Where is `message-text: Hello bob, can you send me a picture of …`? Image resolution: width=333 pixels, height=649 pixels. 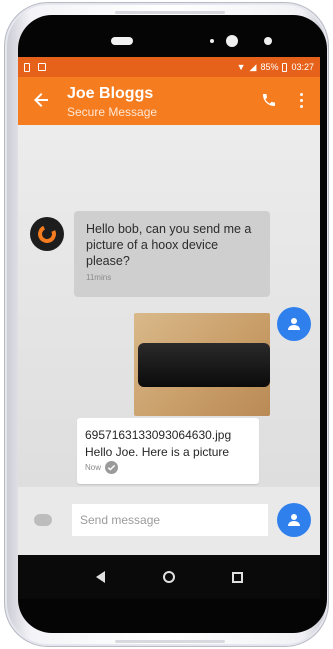 message-text: Hello bob, can you send me a picture of … is located at coordinates (169, 245).